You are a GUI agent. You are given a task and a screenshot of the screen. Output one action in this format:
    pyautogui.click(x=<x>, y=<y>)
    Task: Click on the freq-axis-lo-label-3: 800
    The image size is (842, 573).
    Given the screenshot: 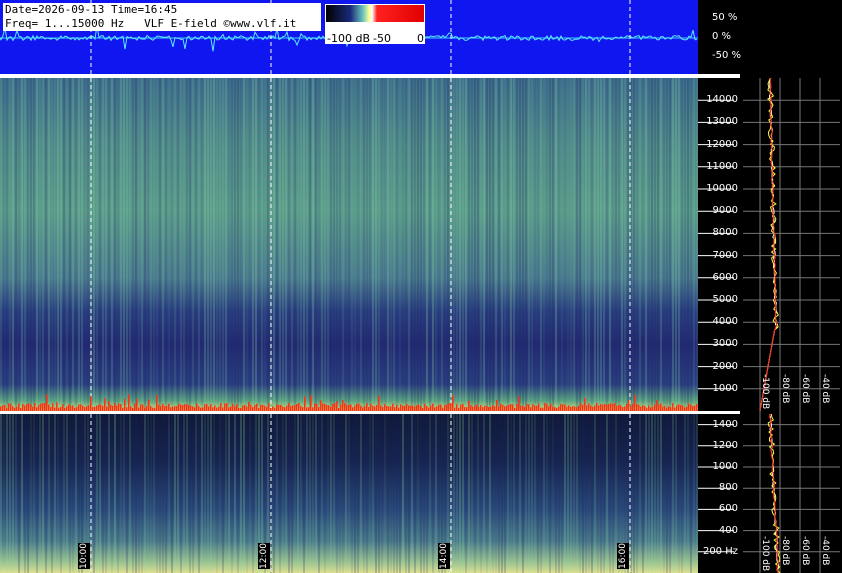 What is the action you would take?
    pyautogui.click(x=728, y=488)
    